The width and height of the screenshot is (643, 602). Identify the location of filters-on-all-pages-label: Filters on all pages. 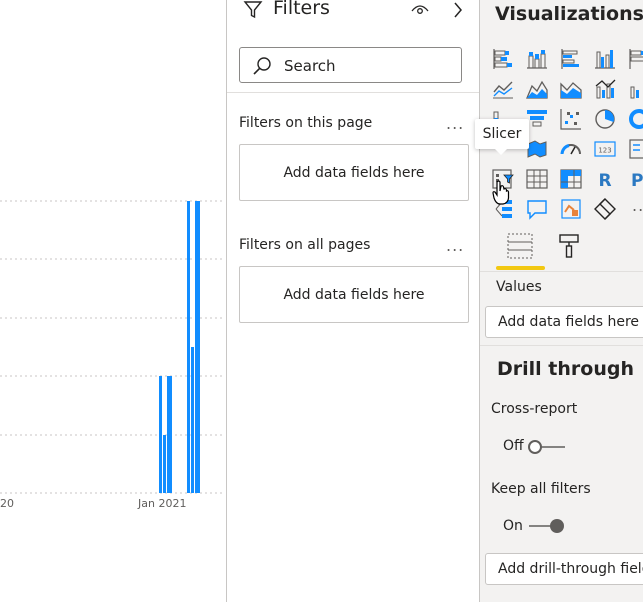
(305, 245).